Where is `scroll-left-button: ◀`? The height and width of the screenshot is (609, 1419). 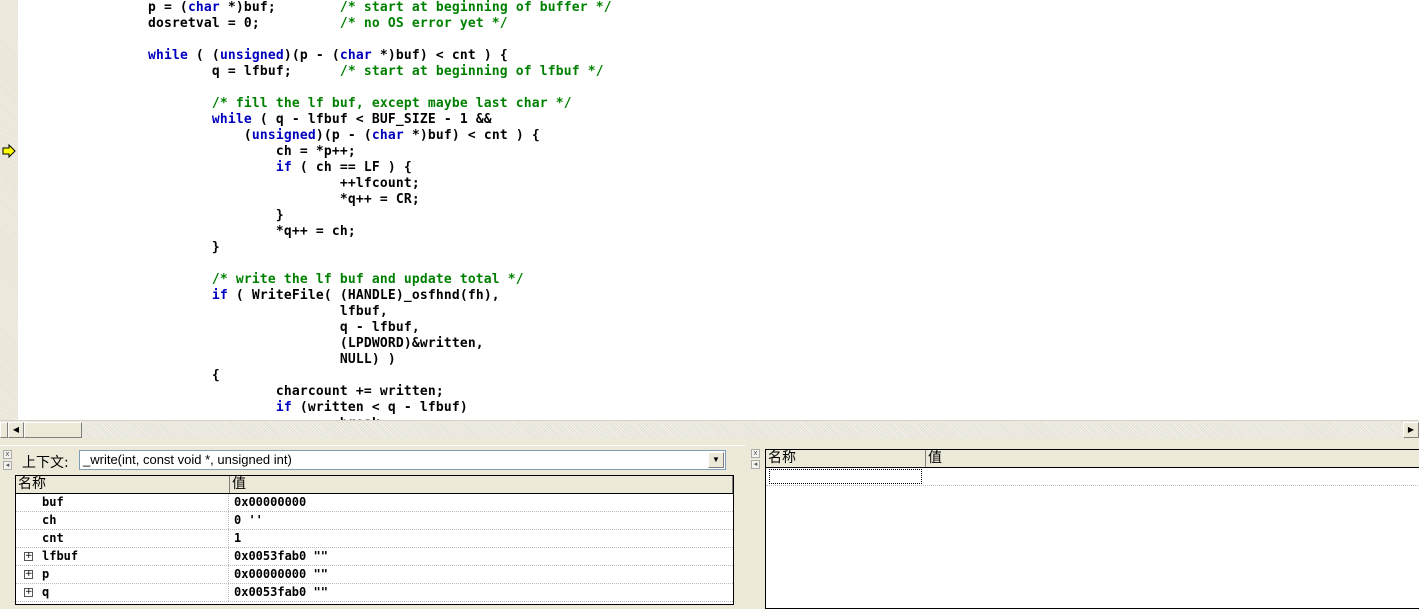 scroll-left-button: ◀ is located at coordinates (16, 430).